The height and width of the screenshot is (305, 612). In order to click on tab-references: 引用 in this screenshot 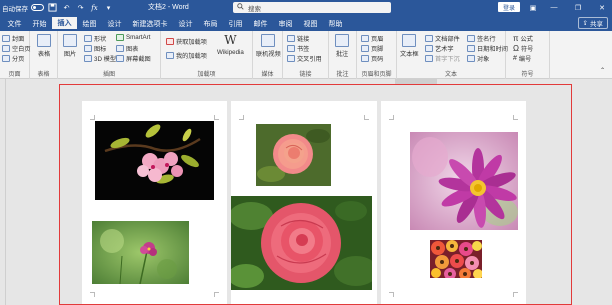, I will do `click(235, 24)`.